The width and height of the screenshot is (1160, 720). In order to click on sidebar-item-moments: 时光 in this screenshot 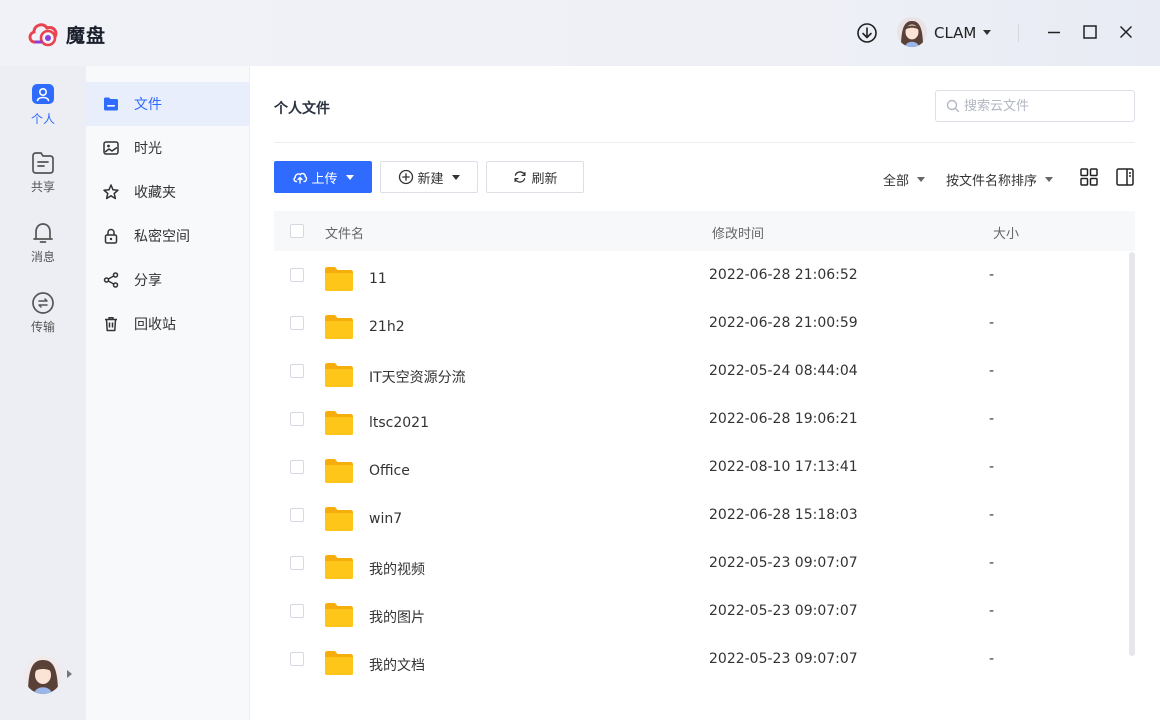, I will do `click(167, 148)`.